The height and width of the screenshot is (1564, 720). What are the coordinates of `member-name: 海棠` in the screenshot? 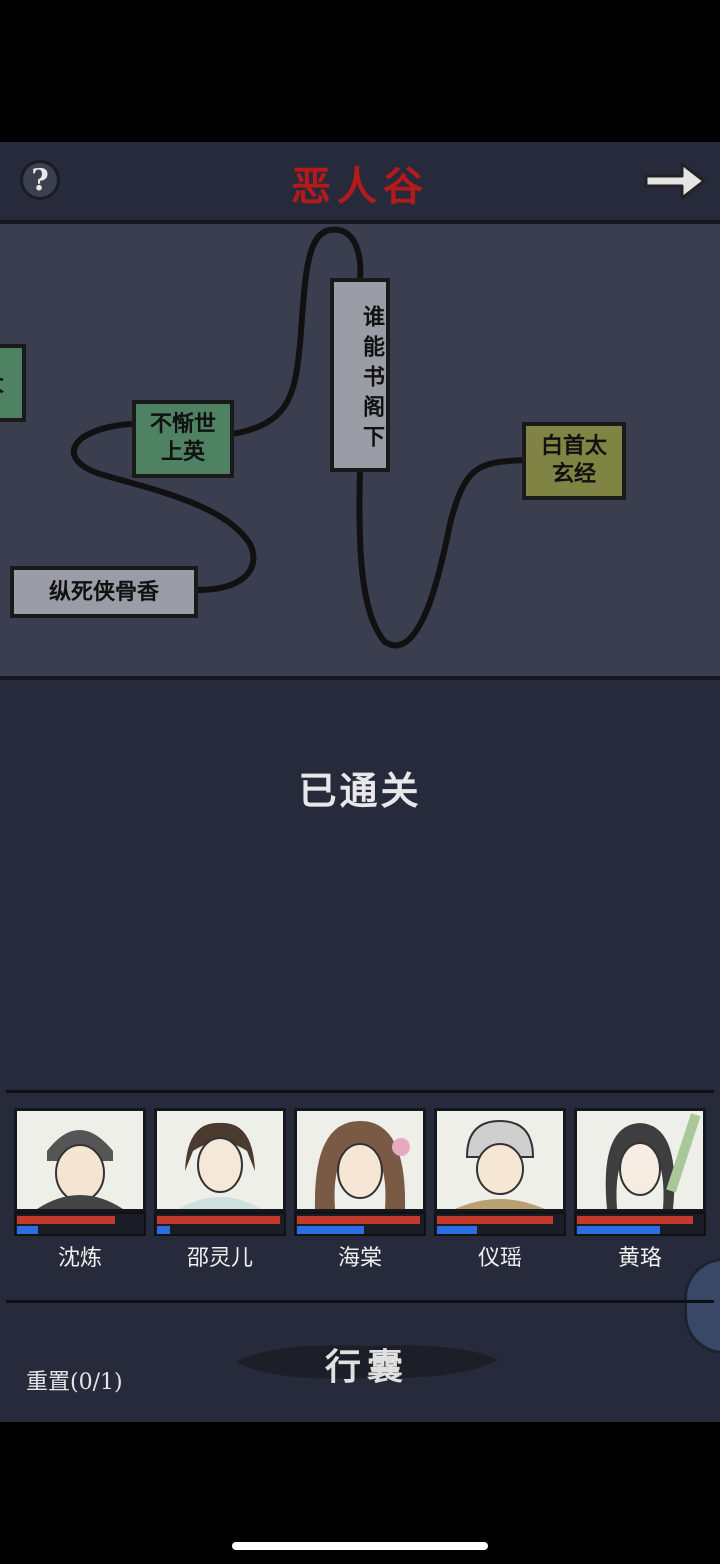 It's located at (359, 1258).